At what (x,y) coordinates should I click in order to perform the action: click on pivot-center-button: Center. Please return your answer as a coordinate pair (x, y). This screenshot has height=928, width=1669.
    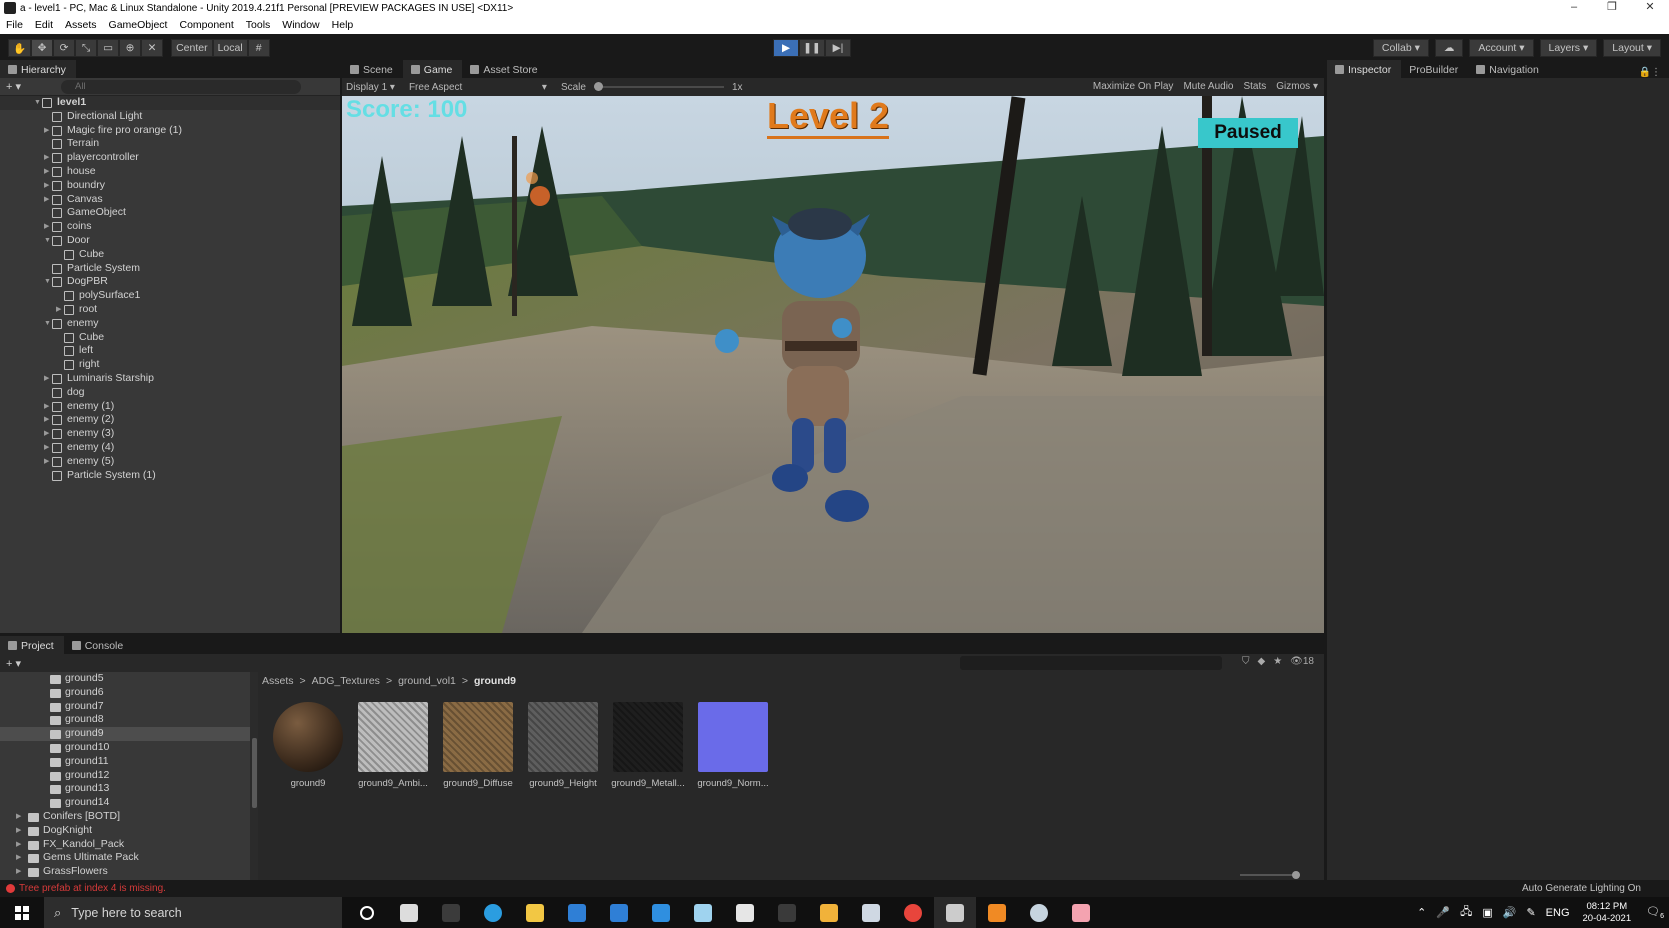
    Looking at the image, I should click on (192, 48).